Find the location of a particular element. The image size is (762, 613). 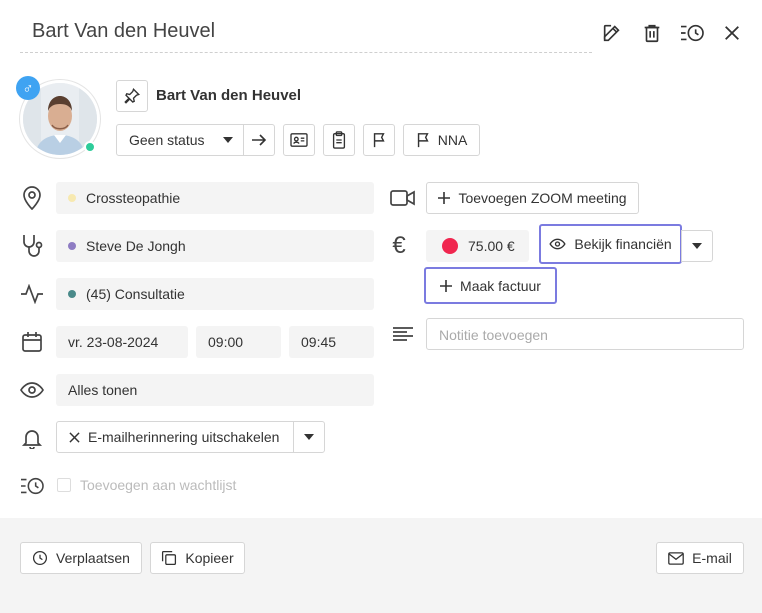

view-finances-label: Bekijk financiën is located at coordinates (623, 244).